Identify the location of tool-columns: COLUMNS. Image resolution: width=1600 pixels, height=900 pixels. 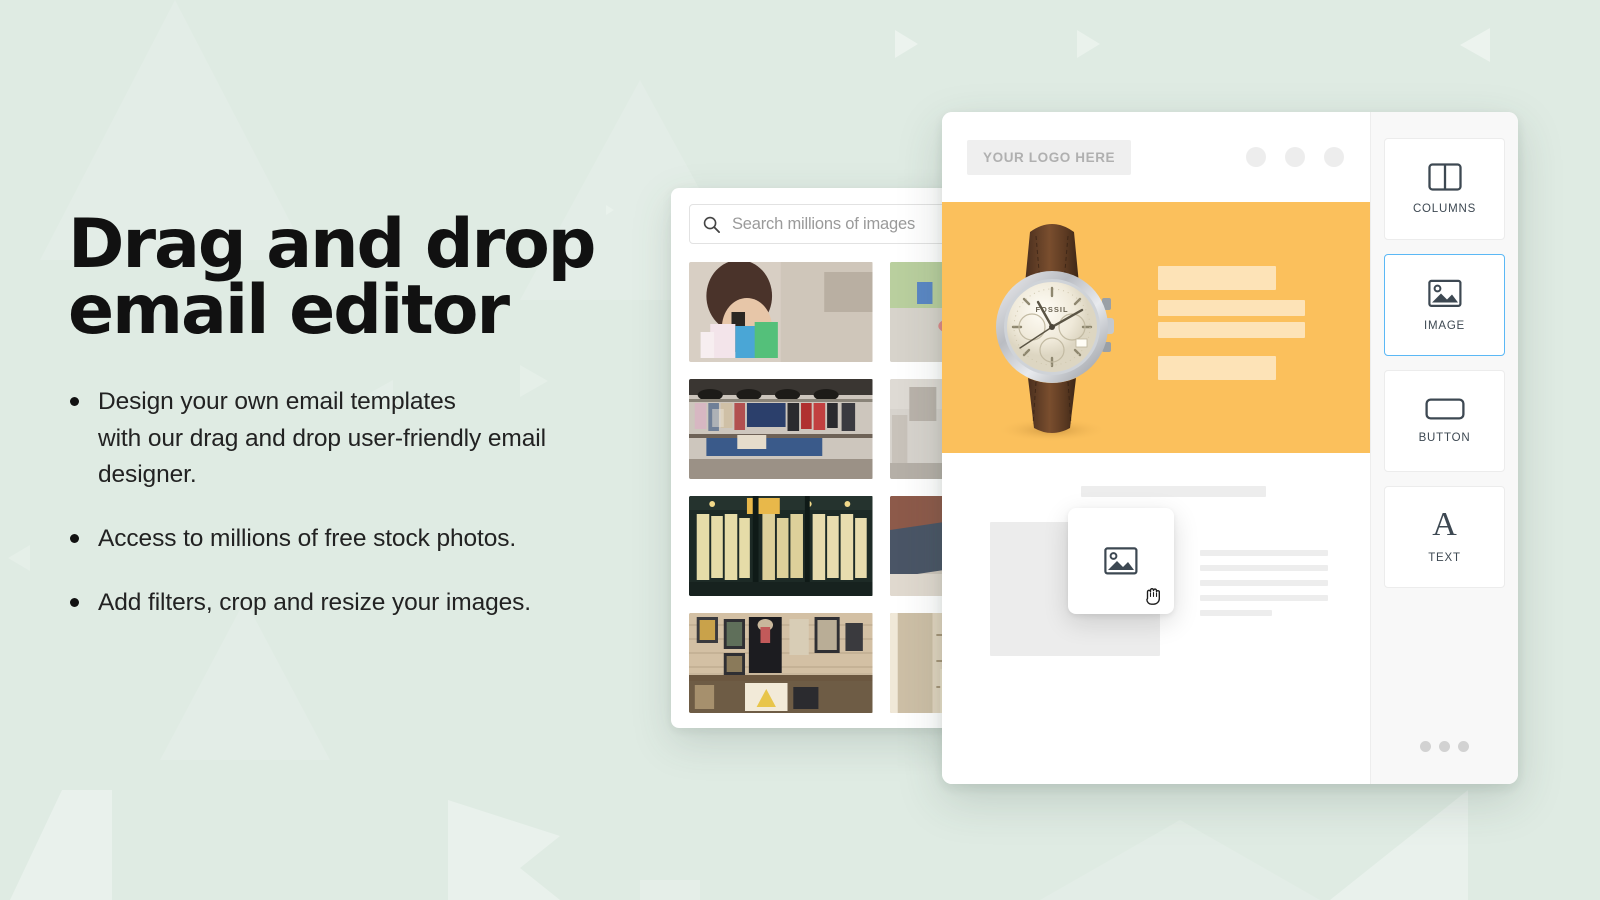
(1444, 189).